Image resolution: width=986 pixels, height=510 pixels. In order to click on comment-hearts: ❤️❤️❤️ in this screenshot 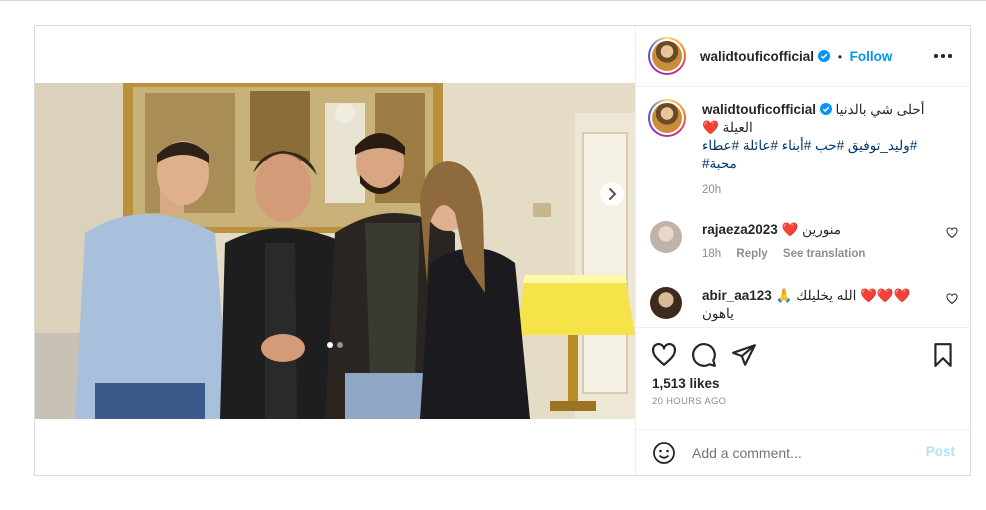, I will do `click(885, 295)`.